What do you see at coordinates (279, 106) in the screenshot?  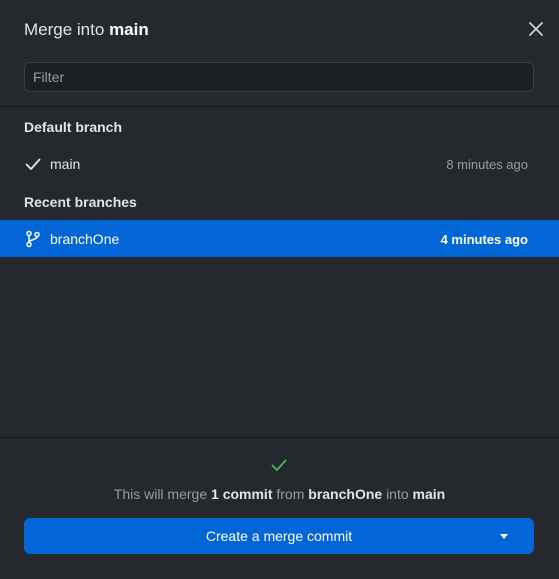 I see `divider` at bounding box center [279, 106].